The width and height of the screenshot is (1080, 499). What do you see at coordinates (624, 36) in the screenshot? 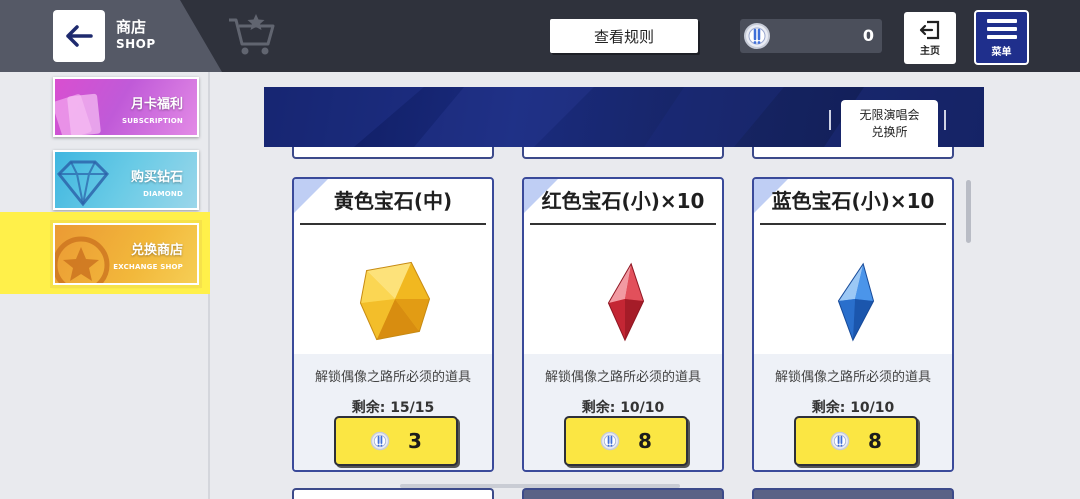
I see `view-rules-button: 查看规则` at bounding box center [624, 36].